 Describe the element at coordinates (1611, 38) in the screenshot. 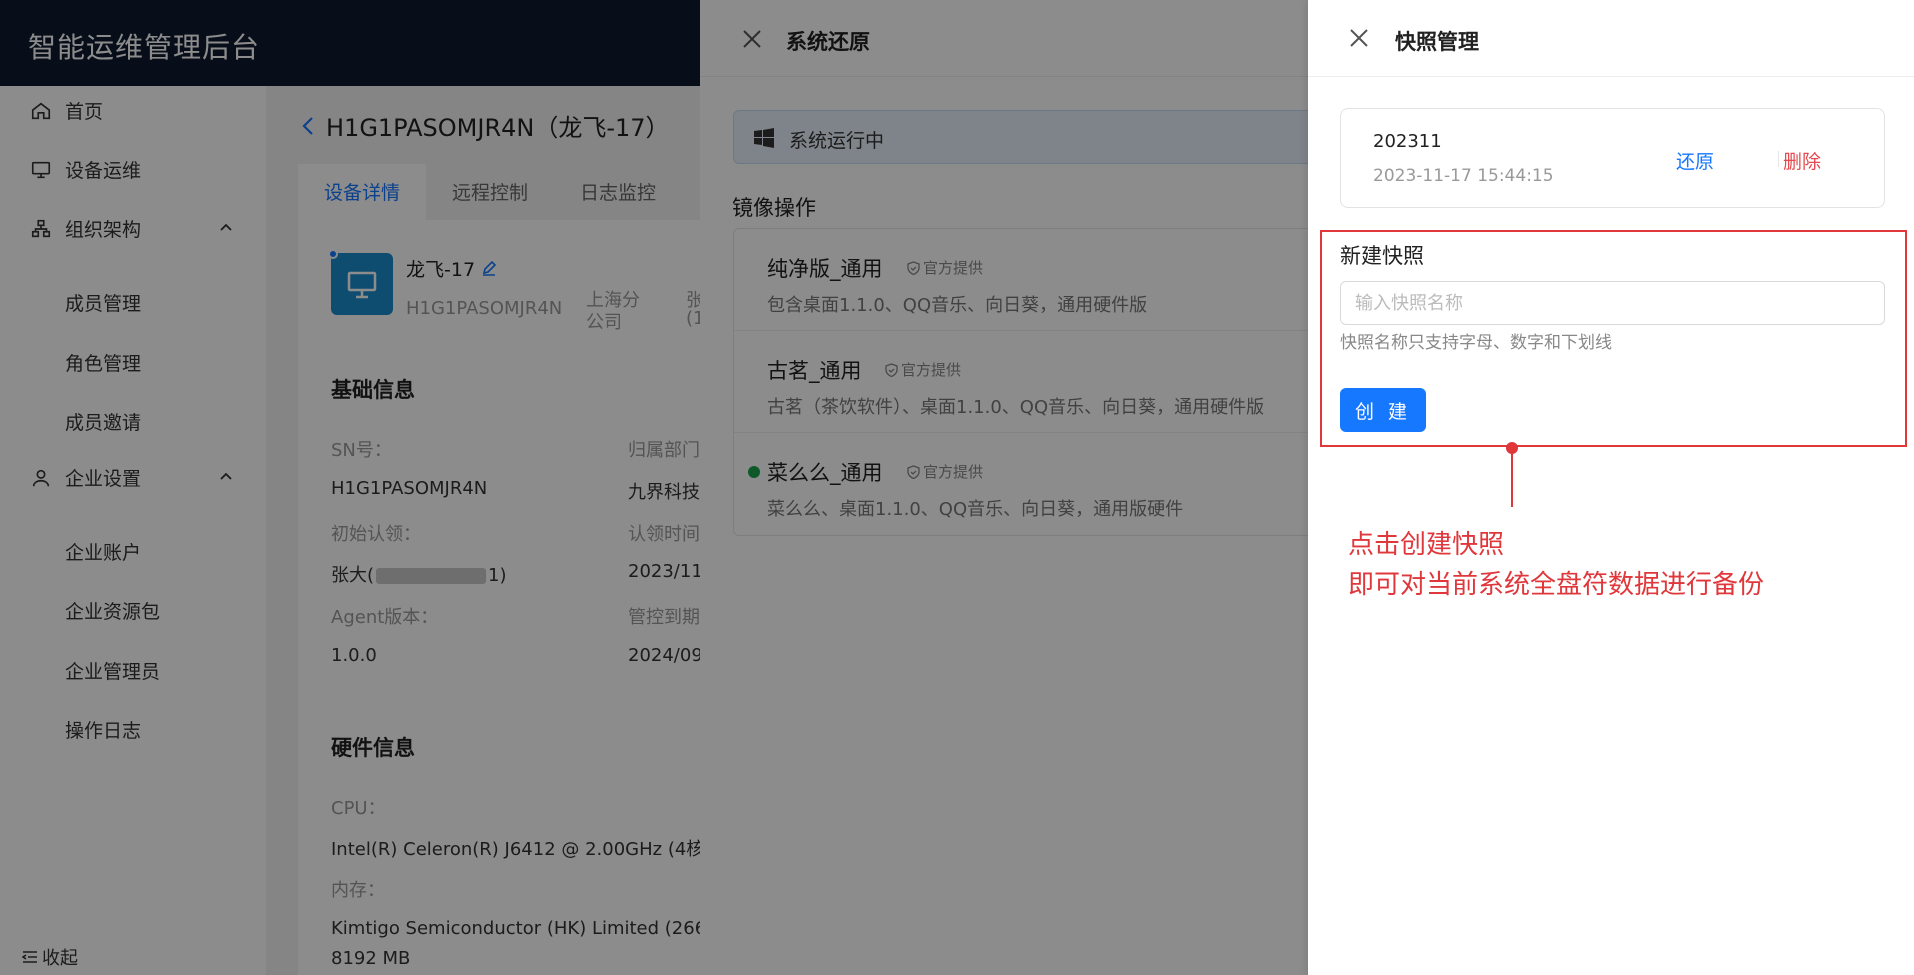

I see `drawer-header: 快照管理` at that location.